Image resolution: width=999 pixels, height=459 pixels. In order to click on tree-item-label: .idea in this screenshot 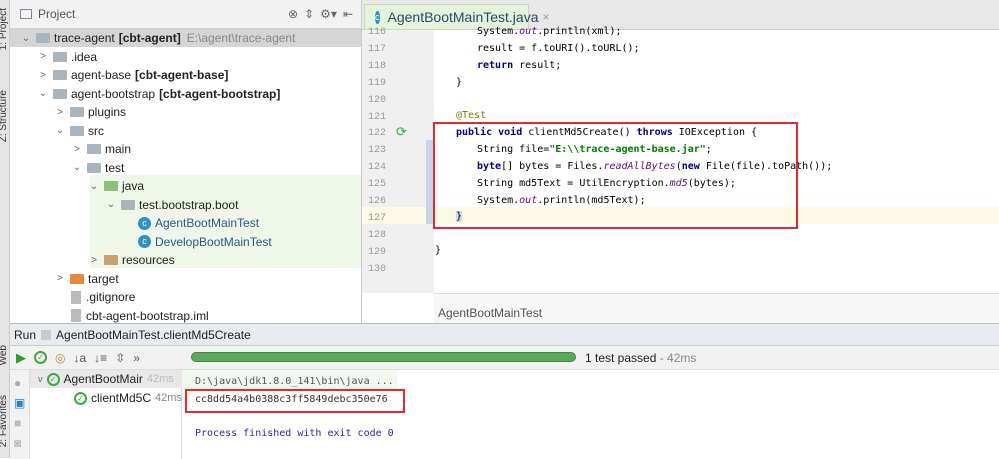, I will do `click(84, 56)`.